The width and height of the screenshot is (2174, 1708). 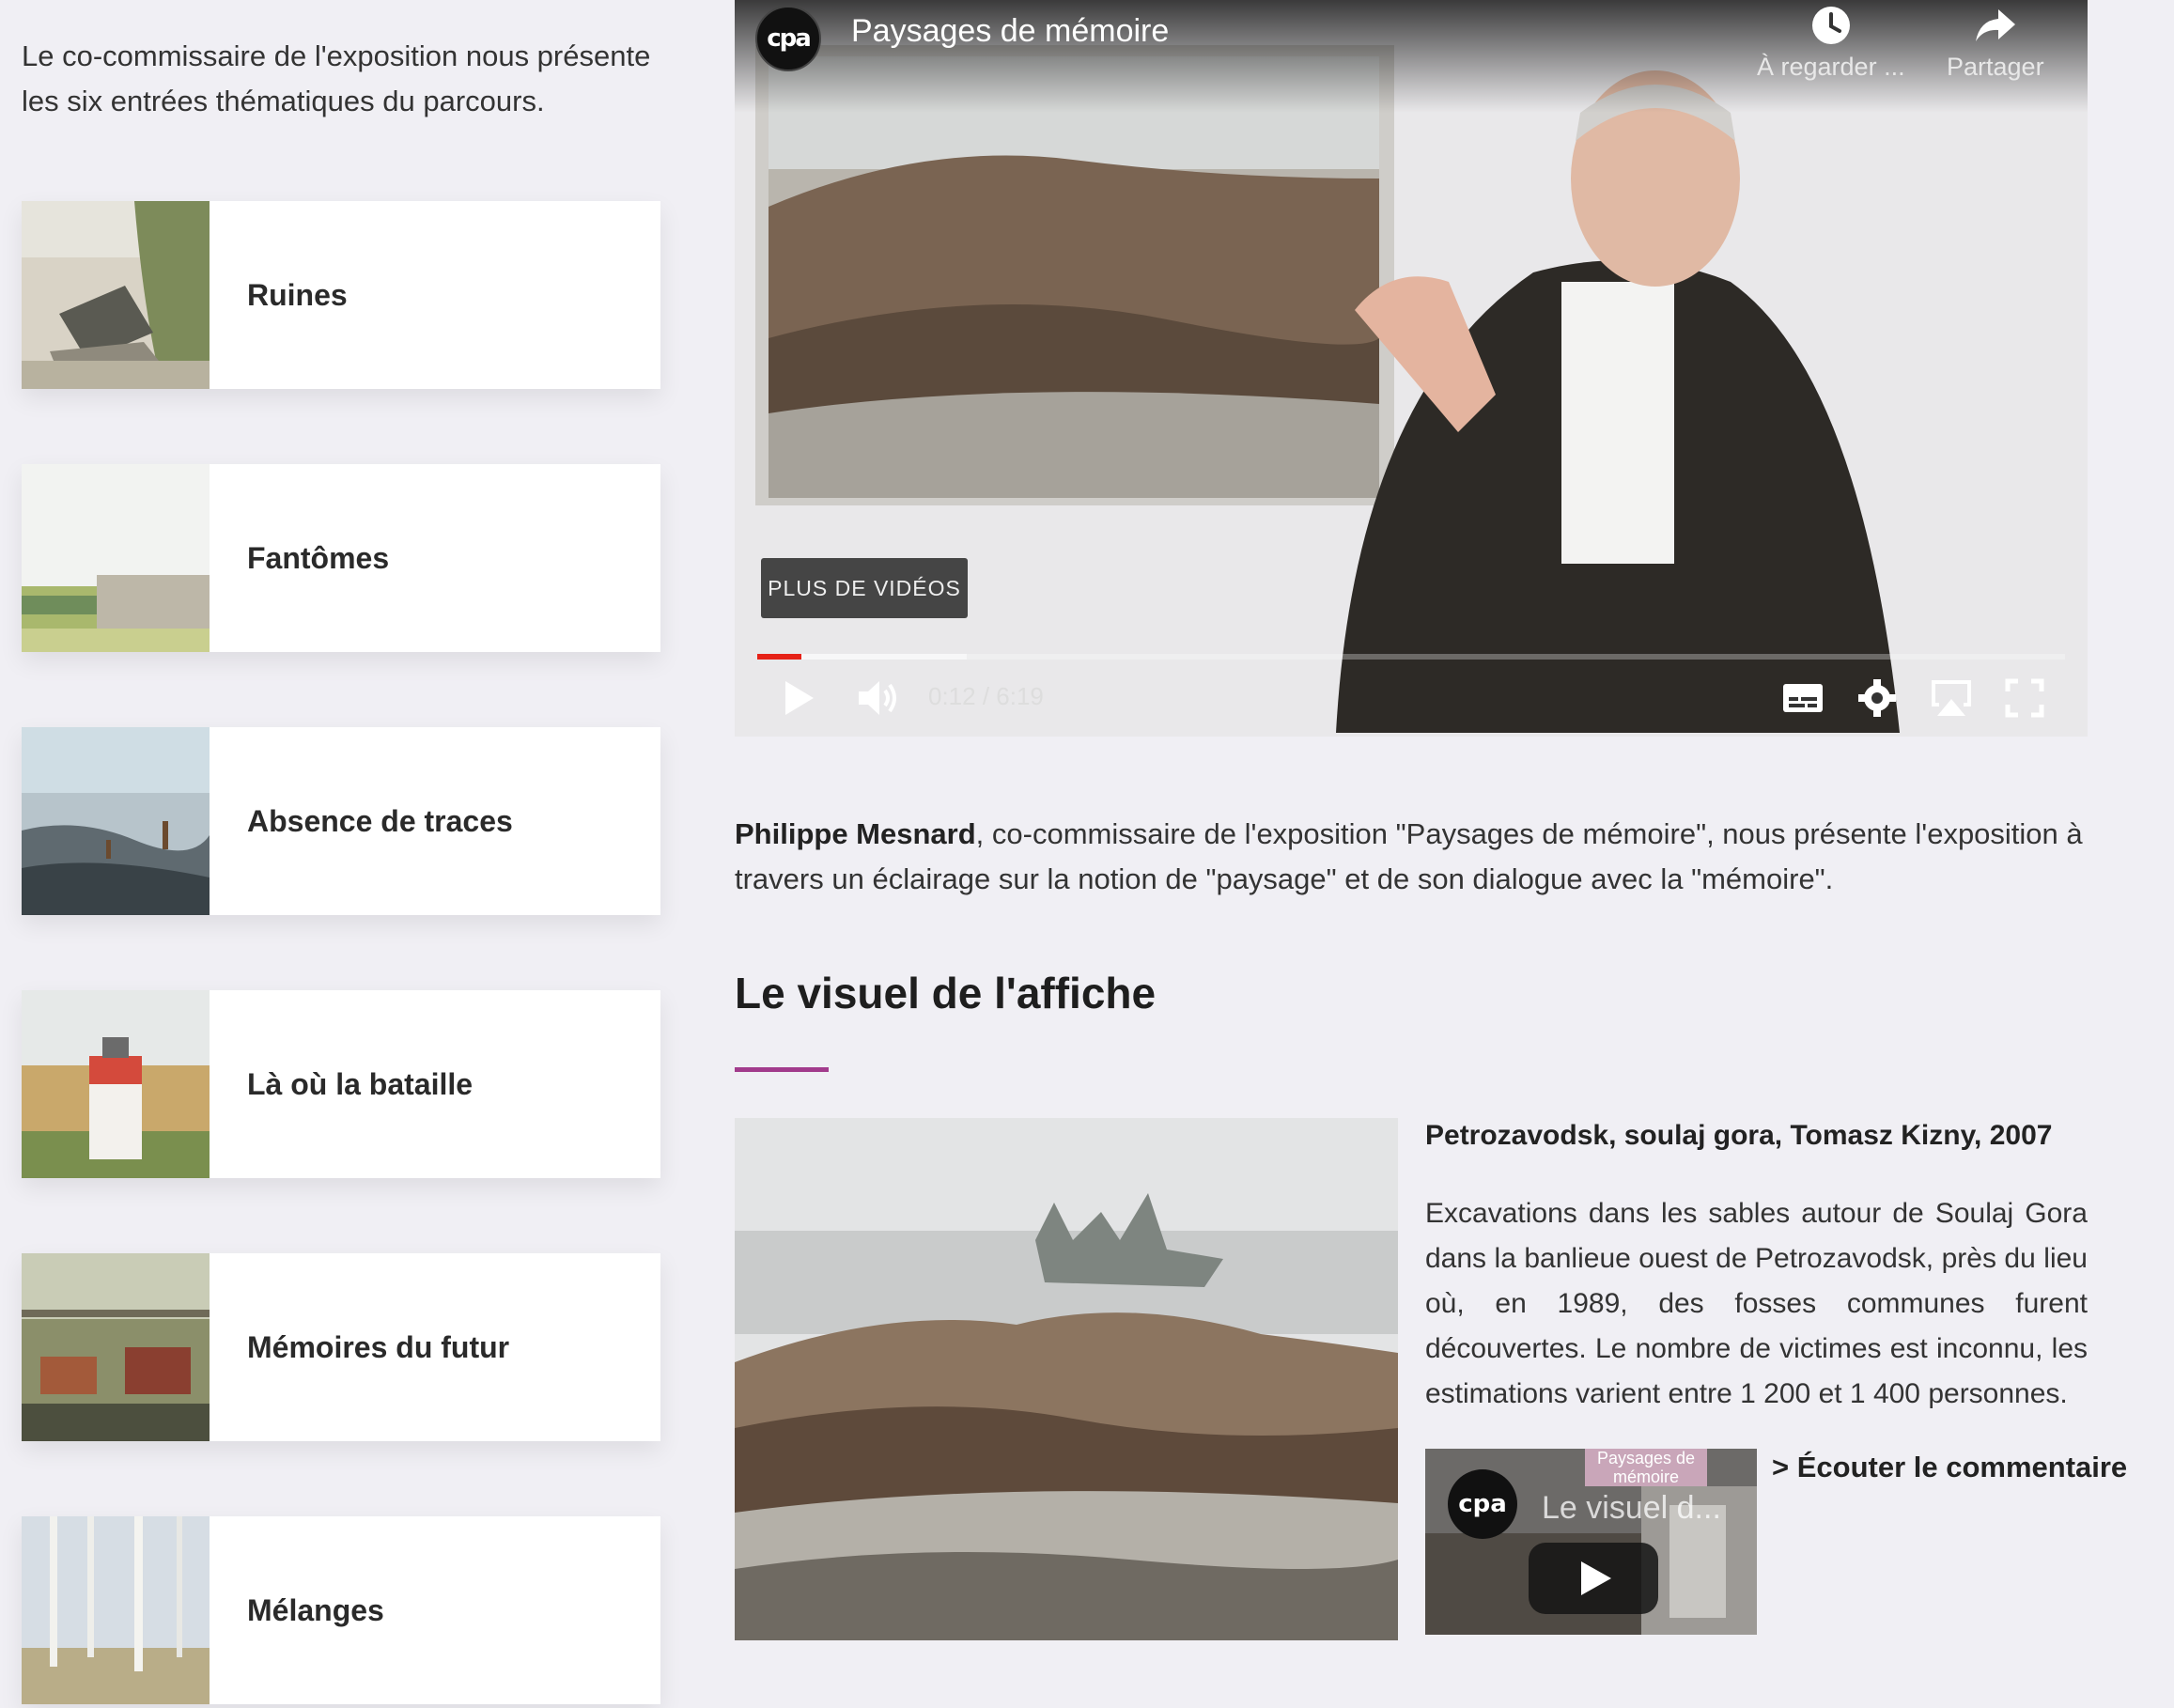 I want to click on theme-card-melanges: Mélanges, so click(x=341, y=1610).